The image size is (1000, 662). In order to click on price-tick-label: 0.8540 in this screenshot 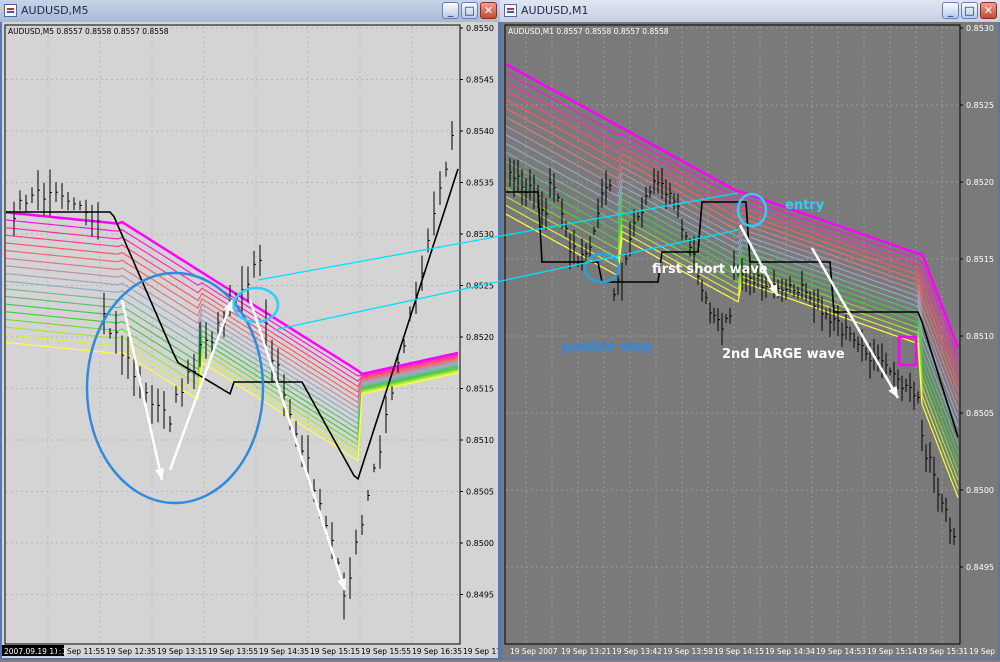, I will do `click(480, 131)`.